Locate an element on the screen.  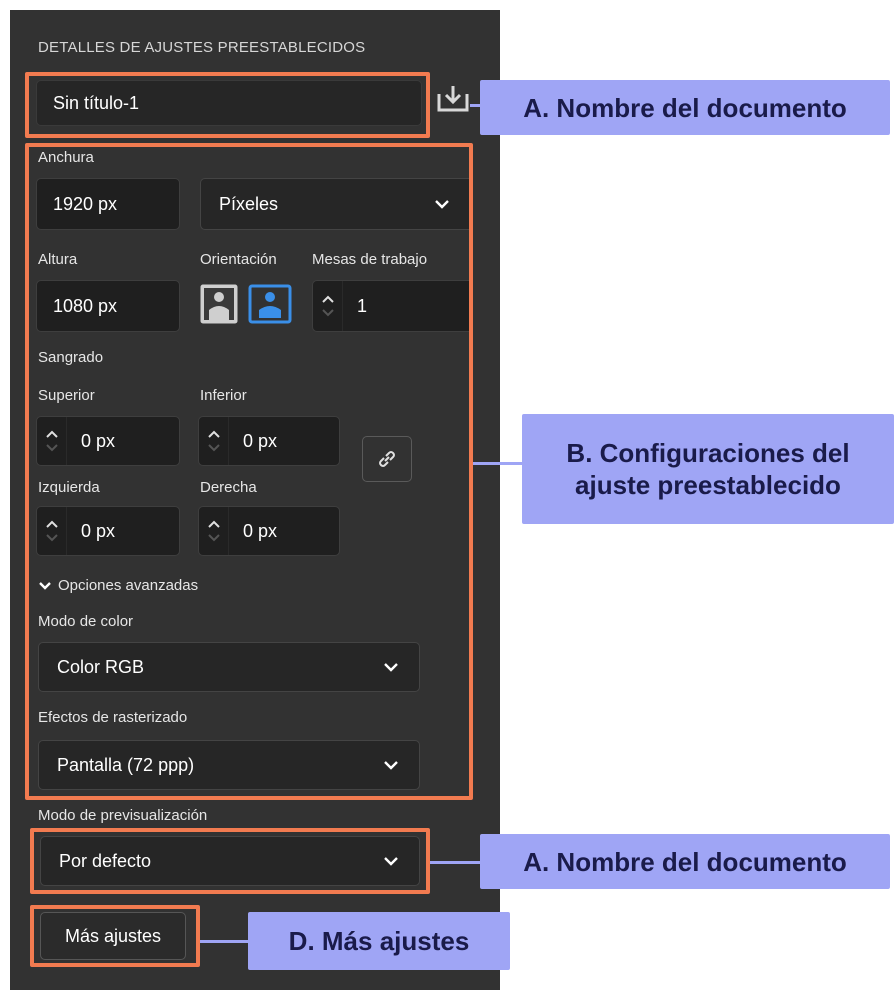
connector-d is located at coordinates (224, 941).